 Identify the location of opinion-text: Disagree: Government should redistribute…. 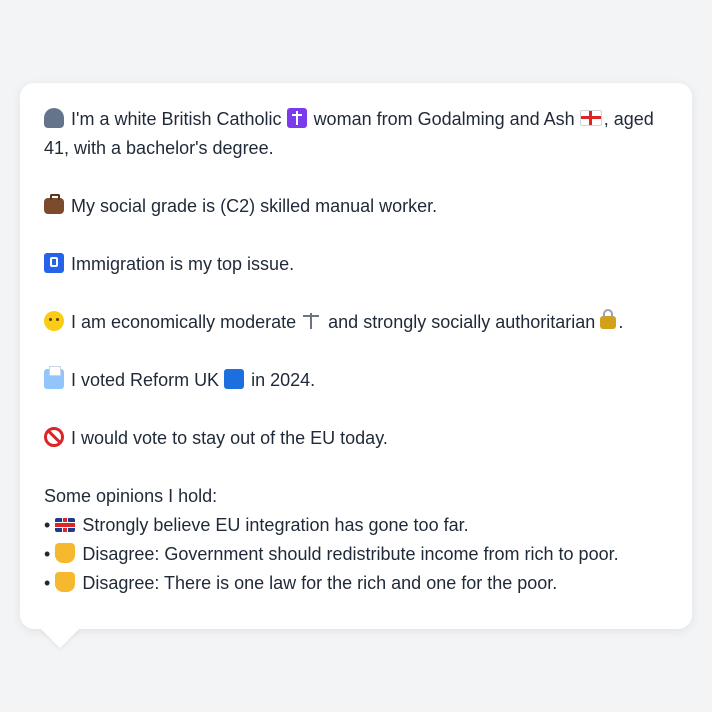
(350, 554).